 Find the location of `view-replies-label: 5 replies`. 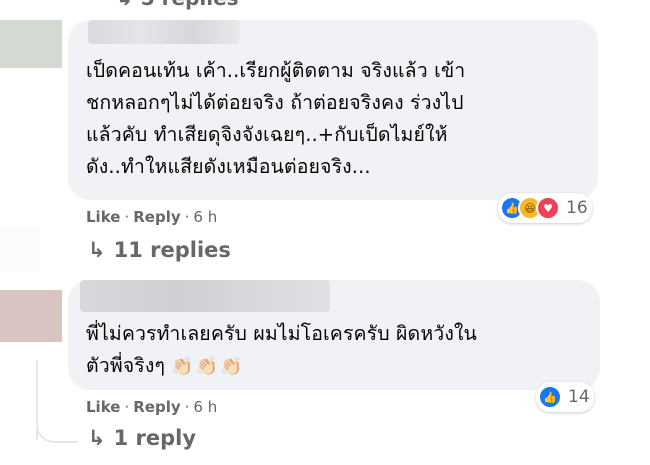

view-replies-label: 5 replies is located at coordinates (190, 5).